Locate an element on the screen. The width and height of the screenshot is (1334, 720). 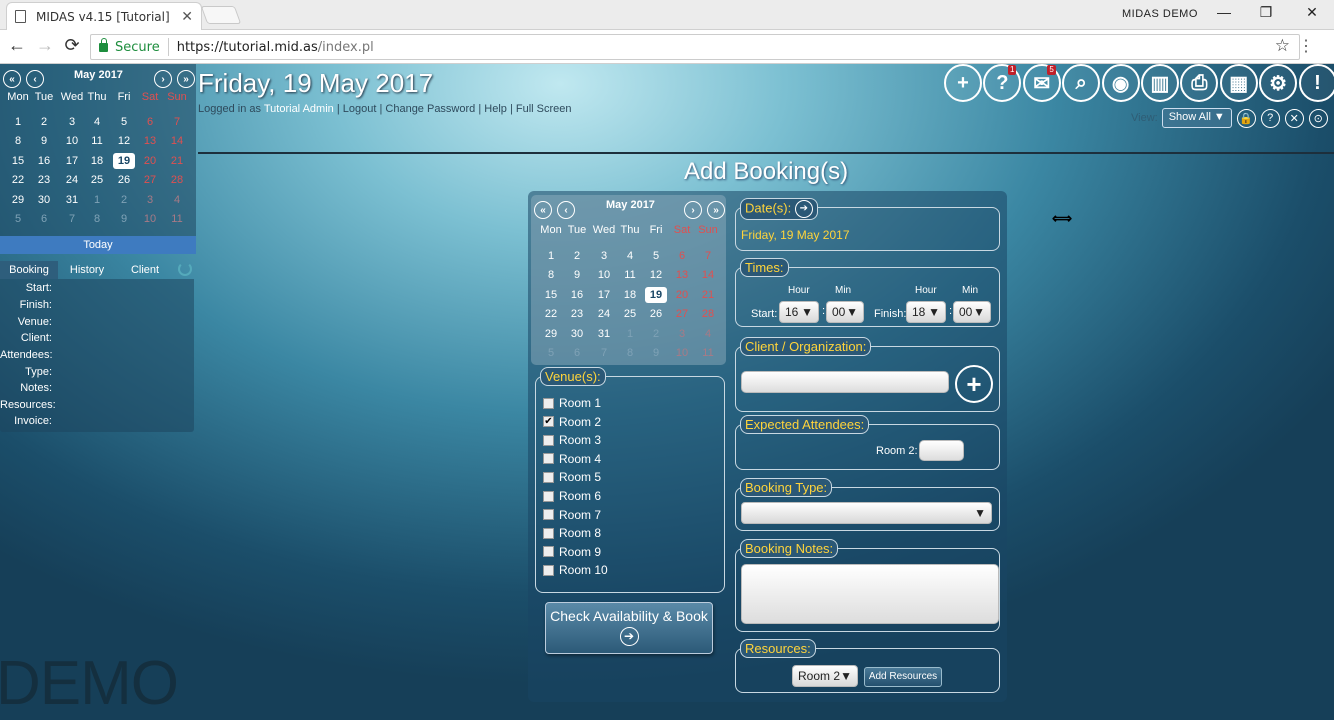
form-calendar-day: 16 is located at coordinates (577, 295).